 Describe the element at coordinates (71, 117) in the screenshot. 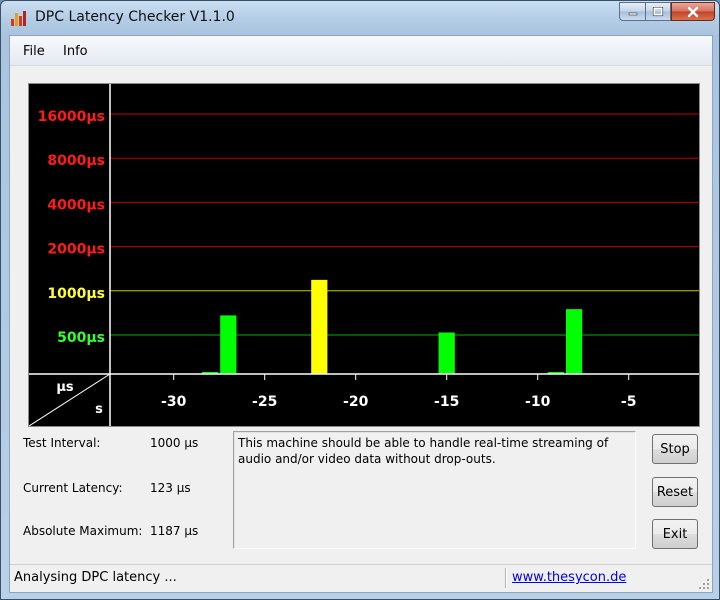

I see `y-tick-label: 16000µs` at that location.